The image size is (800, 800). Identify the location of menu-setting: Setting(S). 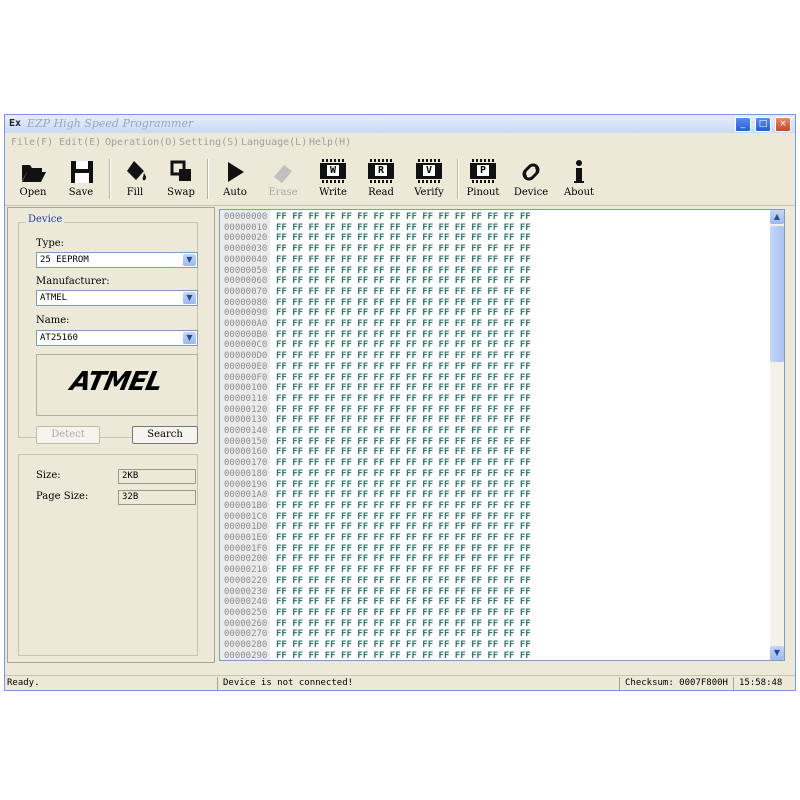
(209, 142).